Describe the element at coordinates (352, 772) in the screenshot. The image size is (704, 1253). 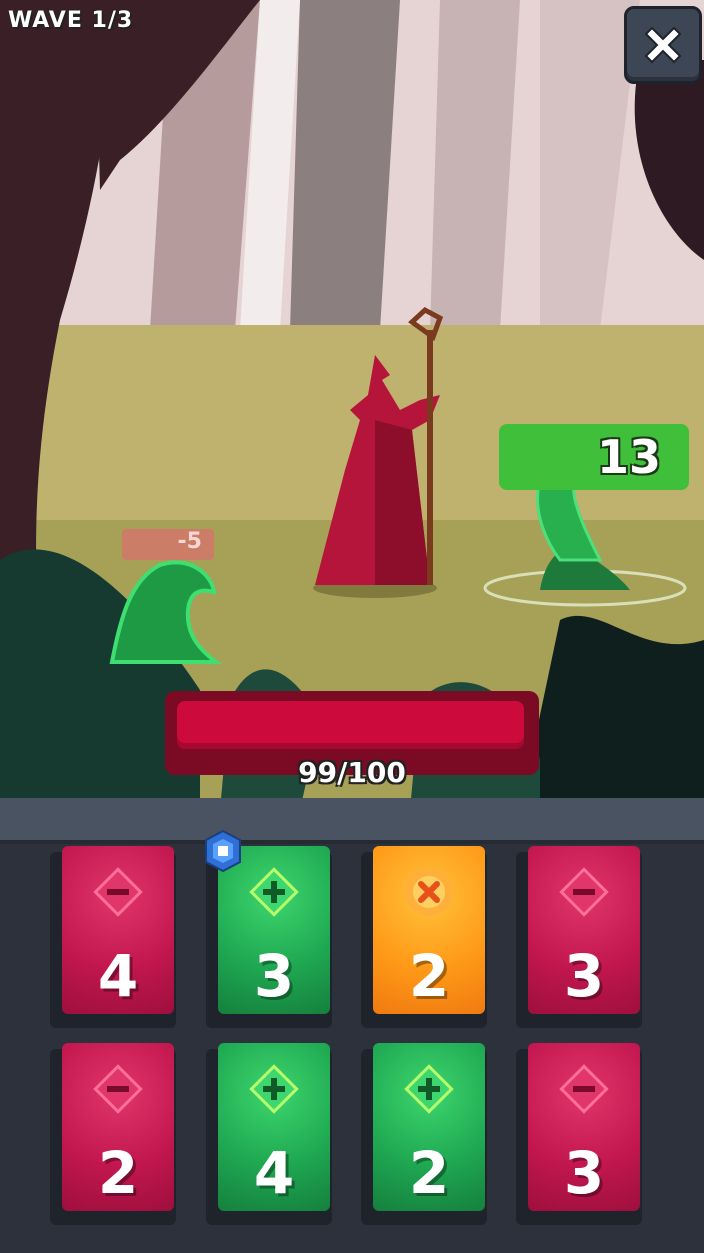
I see `player-health-text: 99/100` at that location.